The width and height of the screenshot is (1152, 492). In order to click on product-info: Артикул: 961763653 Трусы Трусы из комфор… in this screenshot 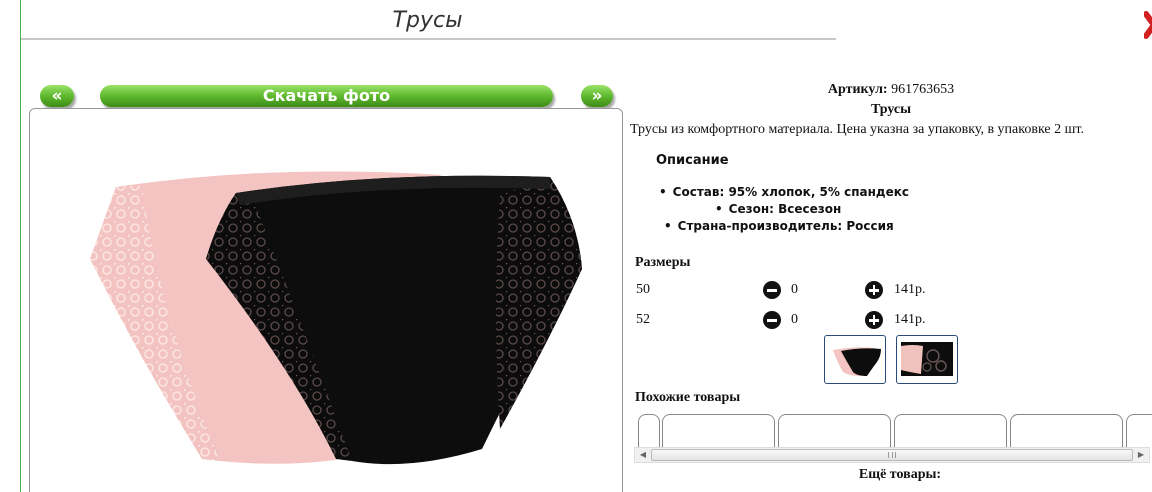, I will do `click(891, 110)`.